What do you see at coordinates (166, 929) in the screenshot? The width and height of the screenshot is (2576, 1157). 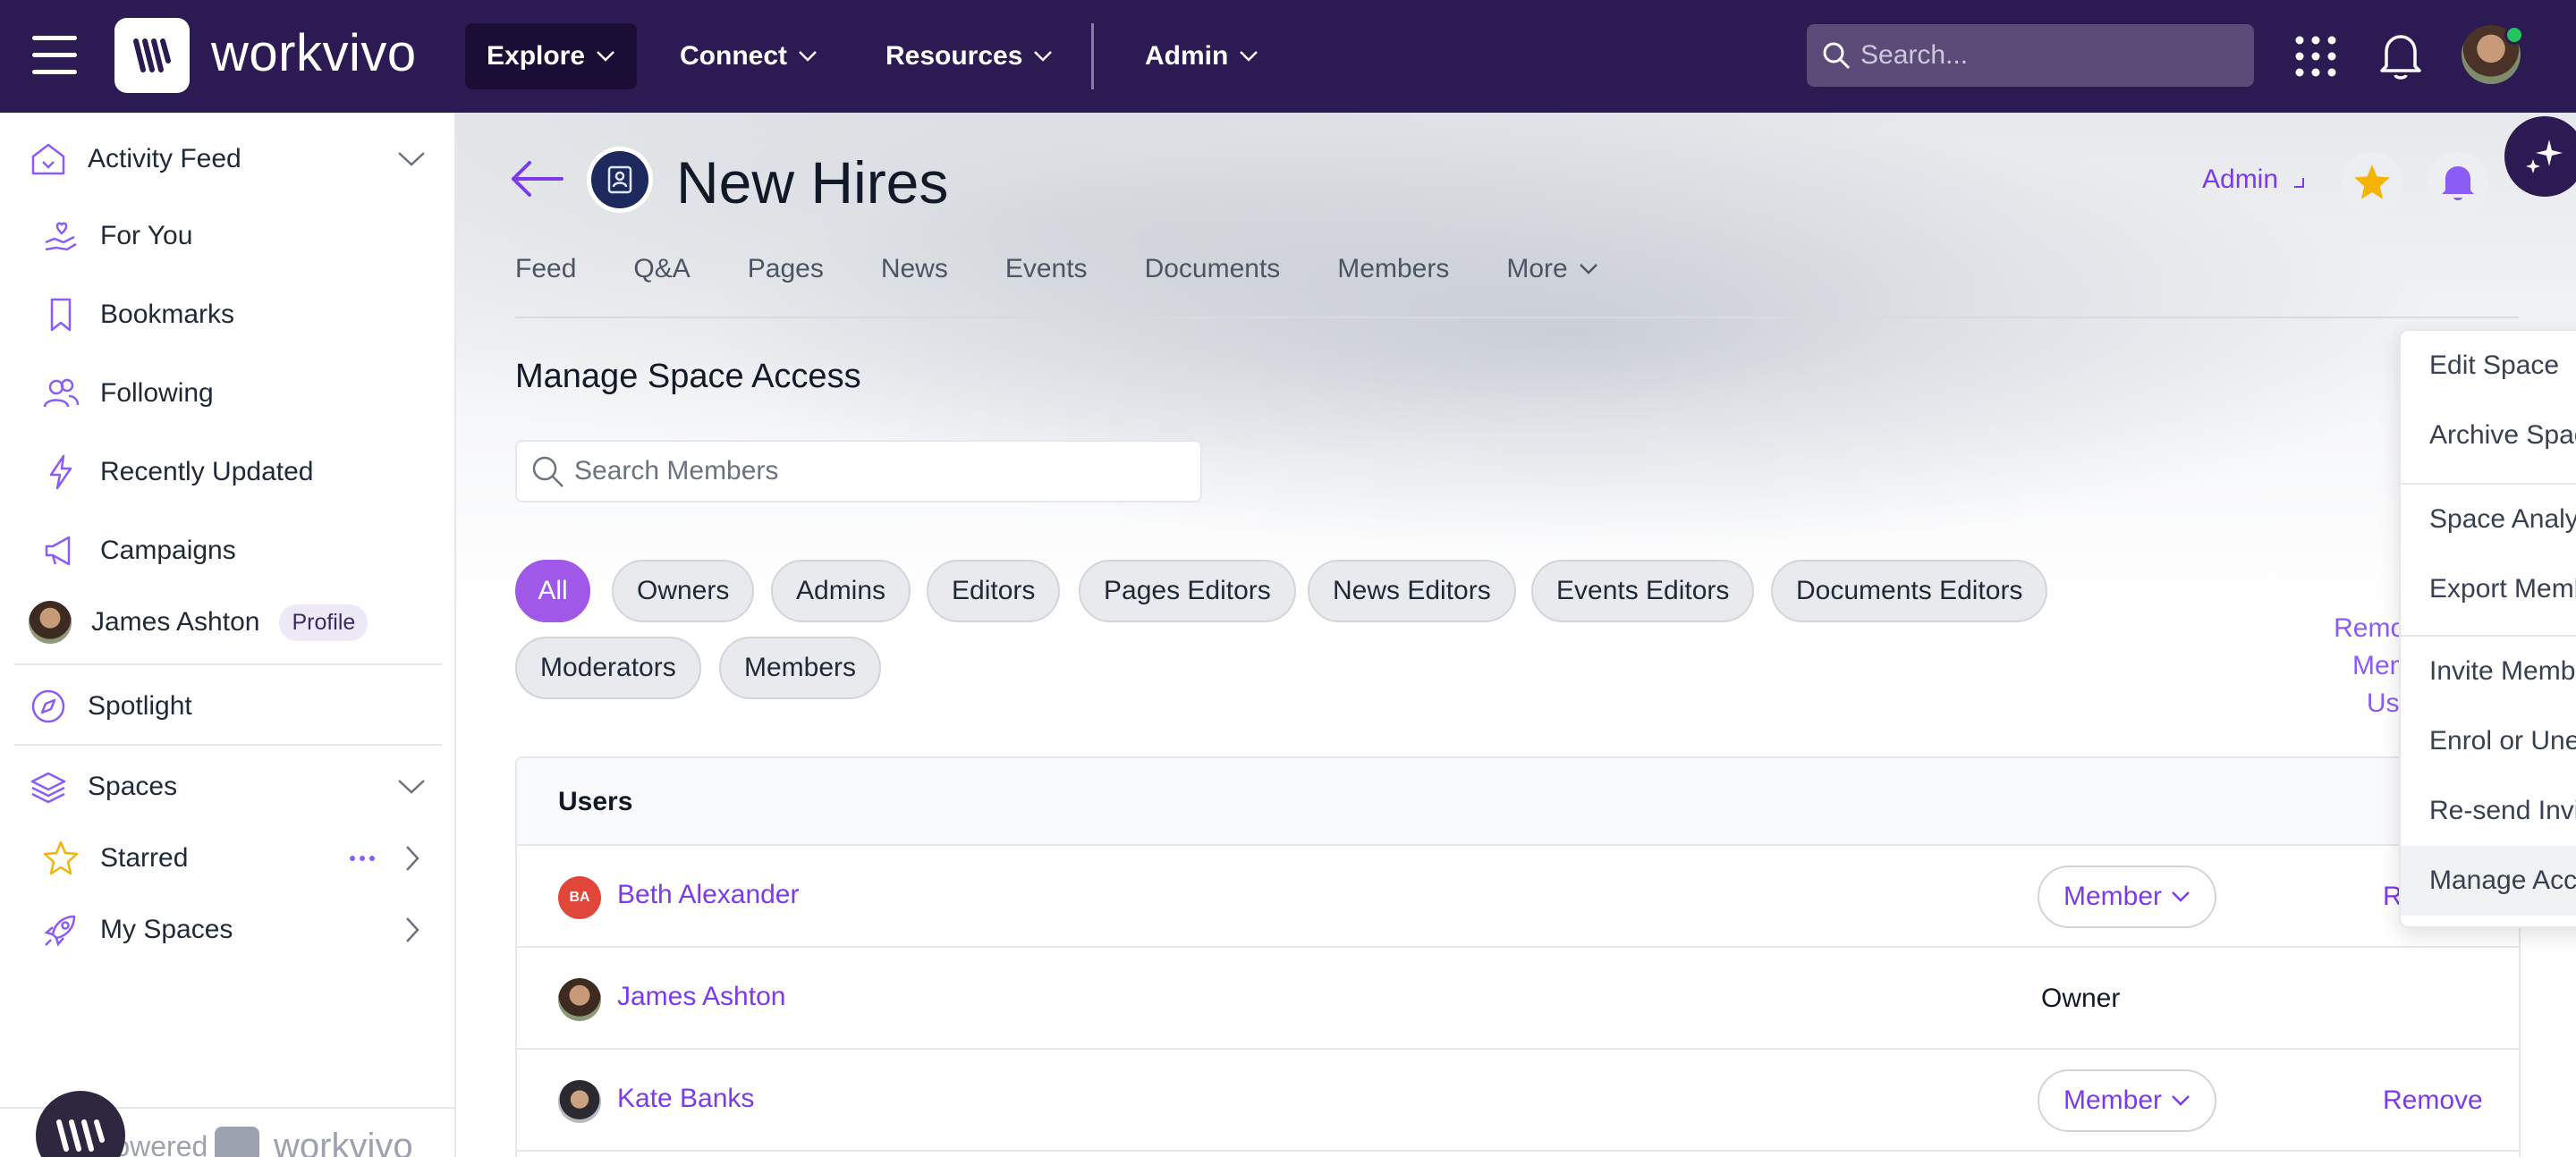 I see `sidebar-item-label: My Spaces` at bounding box center [166, 929].